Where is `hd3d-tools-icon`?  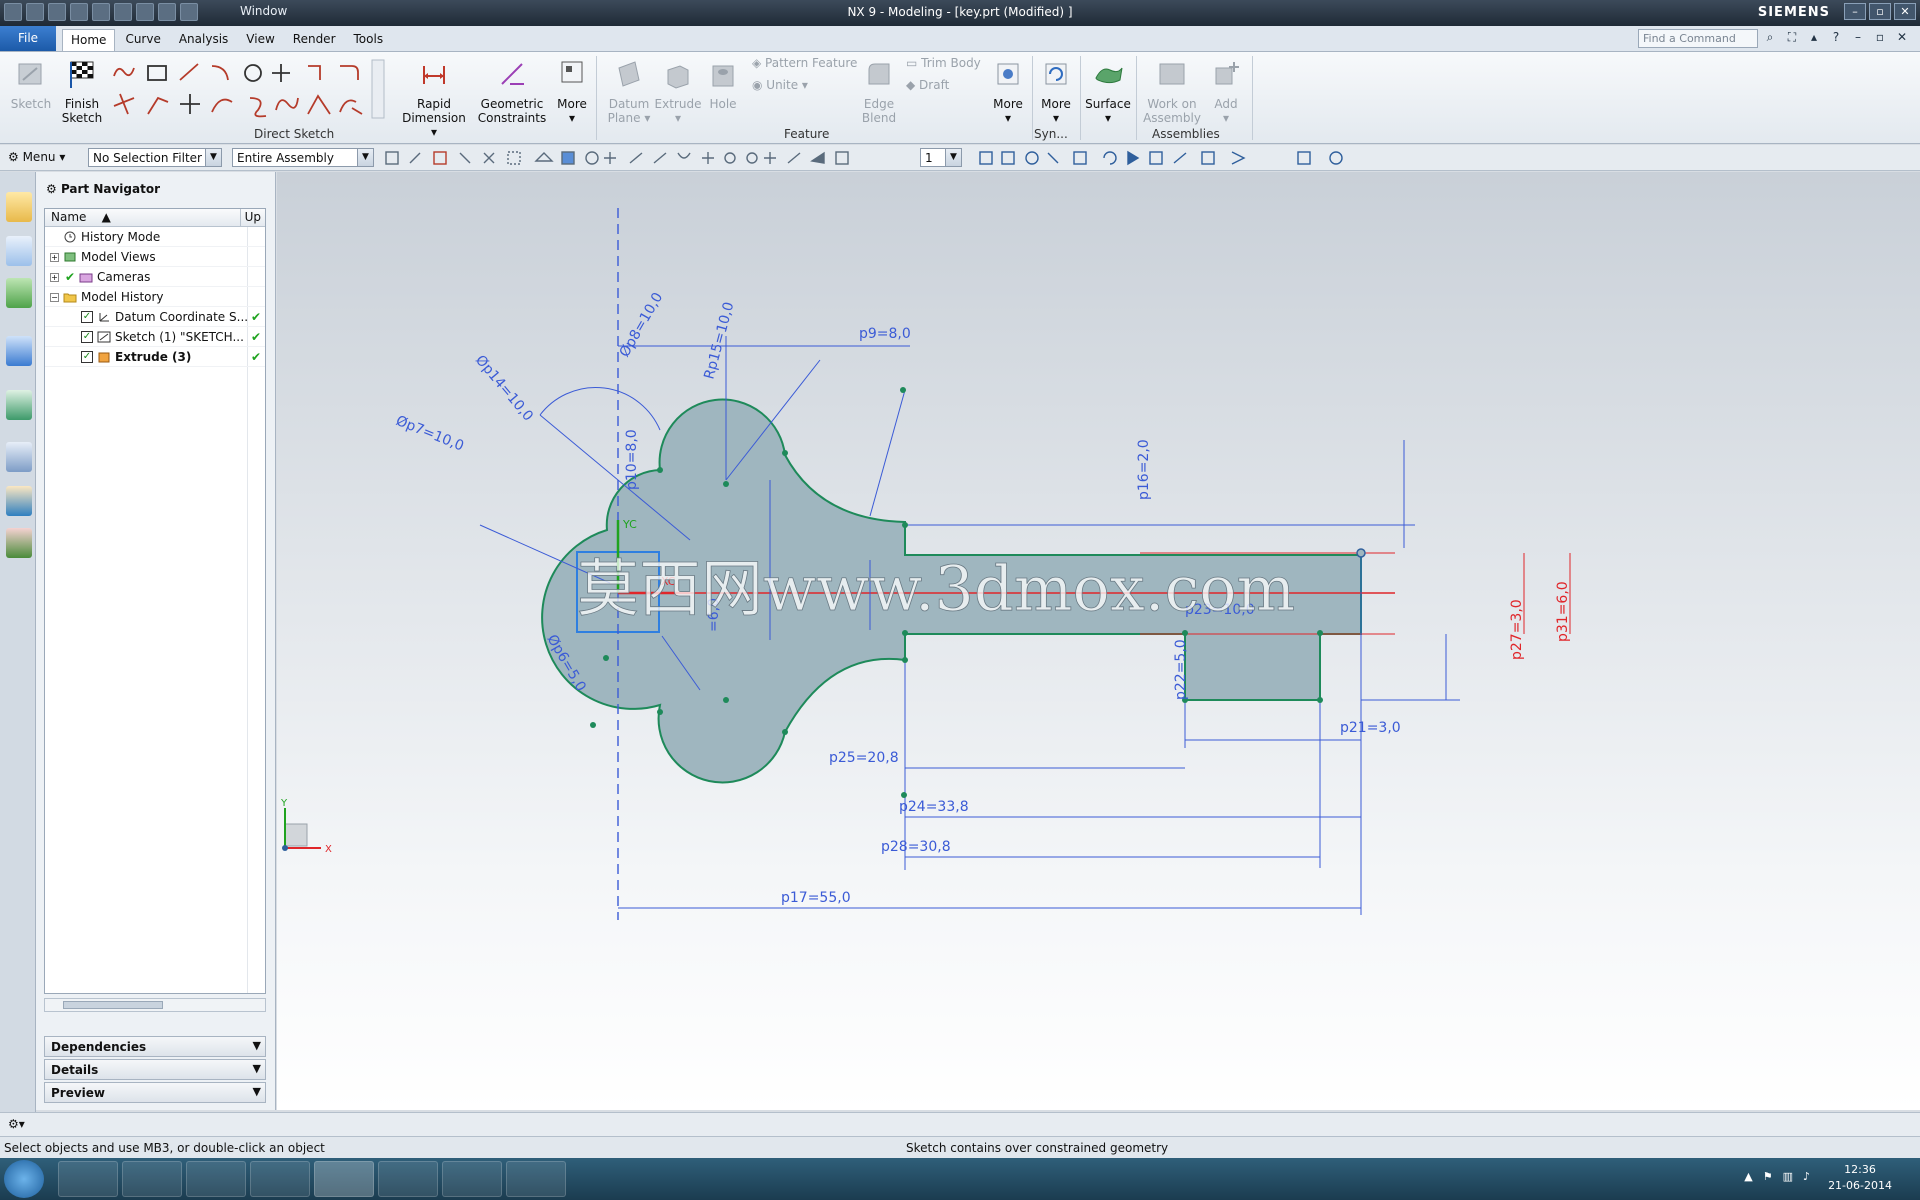
hd3d-tools-icon is located at coordinates (19, 351).